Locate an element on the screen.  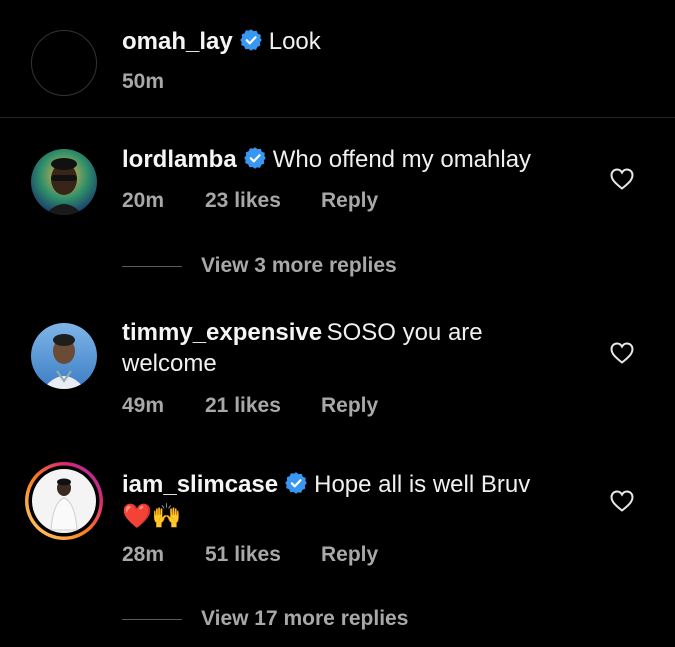
comment-username: lordlamba is located at coordinates (179, 159).